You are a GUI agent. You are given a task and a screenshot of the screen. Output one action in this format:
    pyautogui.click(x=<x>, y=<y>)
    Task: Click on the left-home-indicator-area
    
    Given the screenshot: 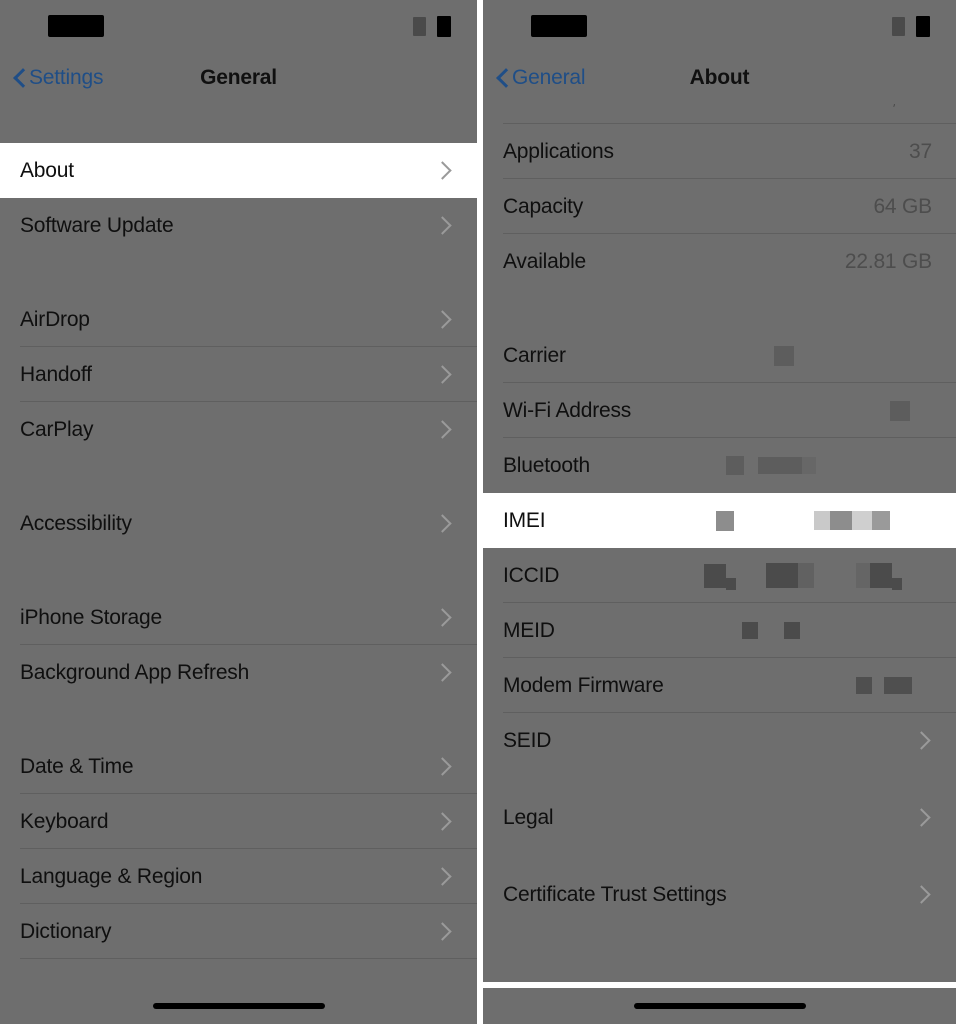 What is the action you would take?
    pyautogui.click(x=238, y=1006)
    